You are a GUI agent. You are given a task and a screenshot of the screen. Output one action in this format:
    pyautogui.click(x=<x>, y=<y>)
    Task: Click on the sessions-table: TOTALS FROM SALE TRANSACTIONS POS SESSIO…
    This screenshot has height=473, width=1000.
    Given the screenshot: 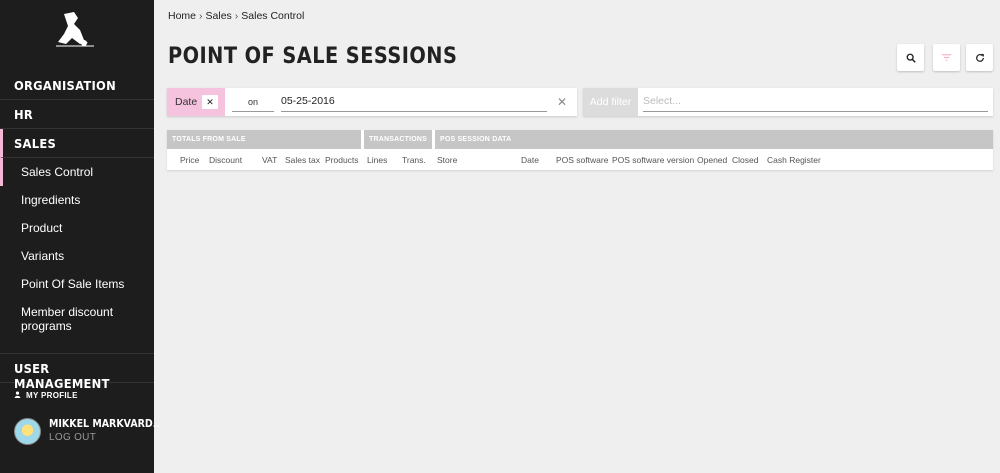 What is the action you would take?
    pyautogui.click(x=580, y=150)
    